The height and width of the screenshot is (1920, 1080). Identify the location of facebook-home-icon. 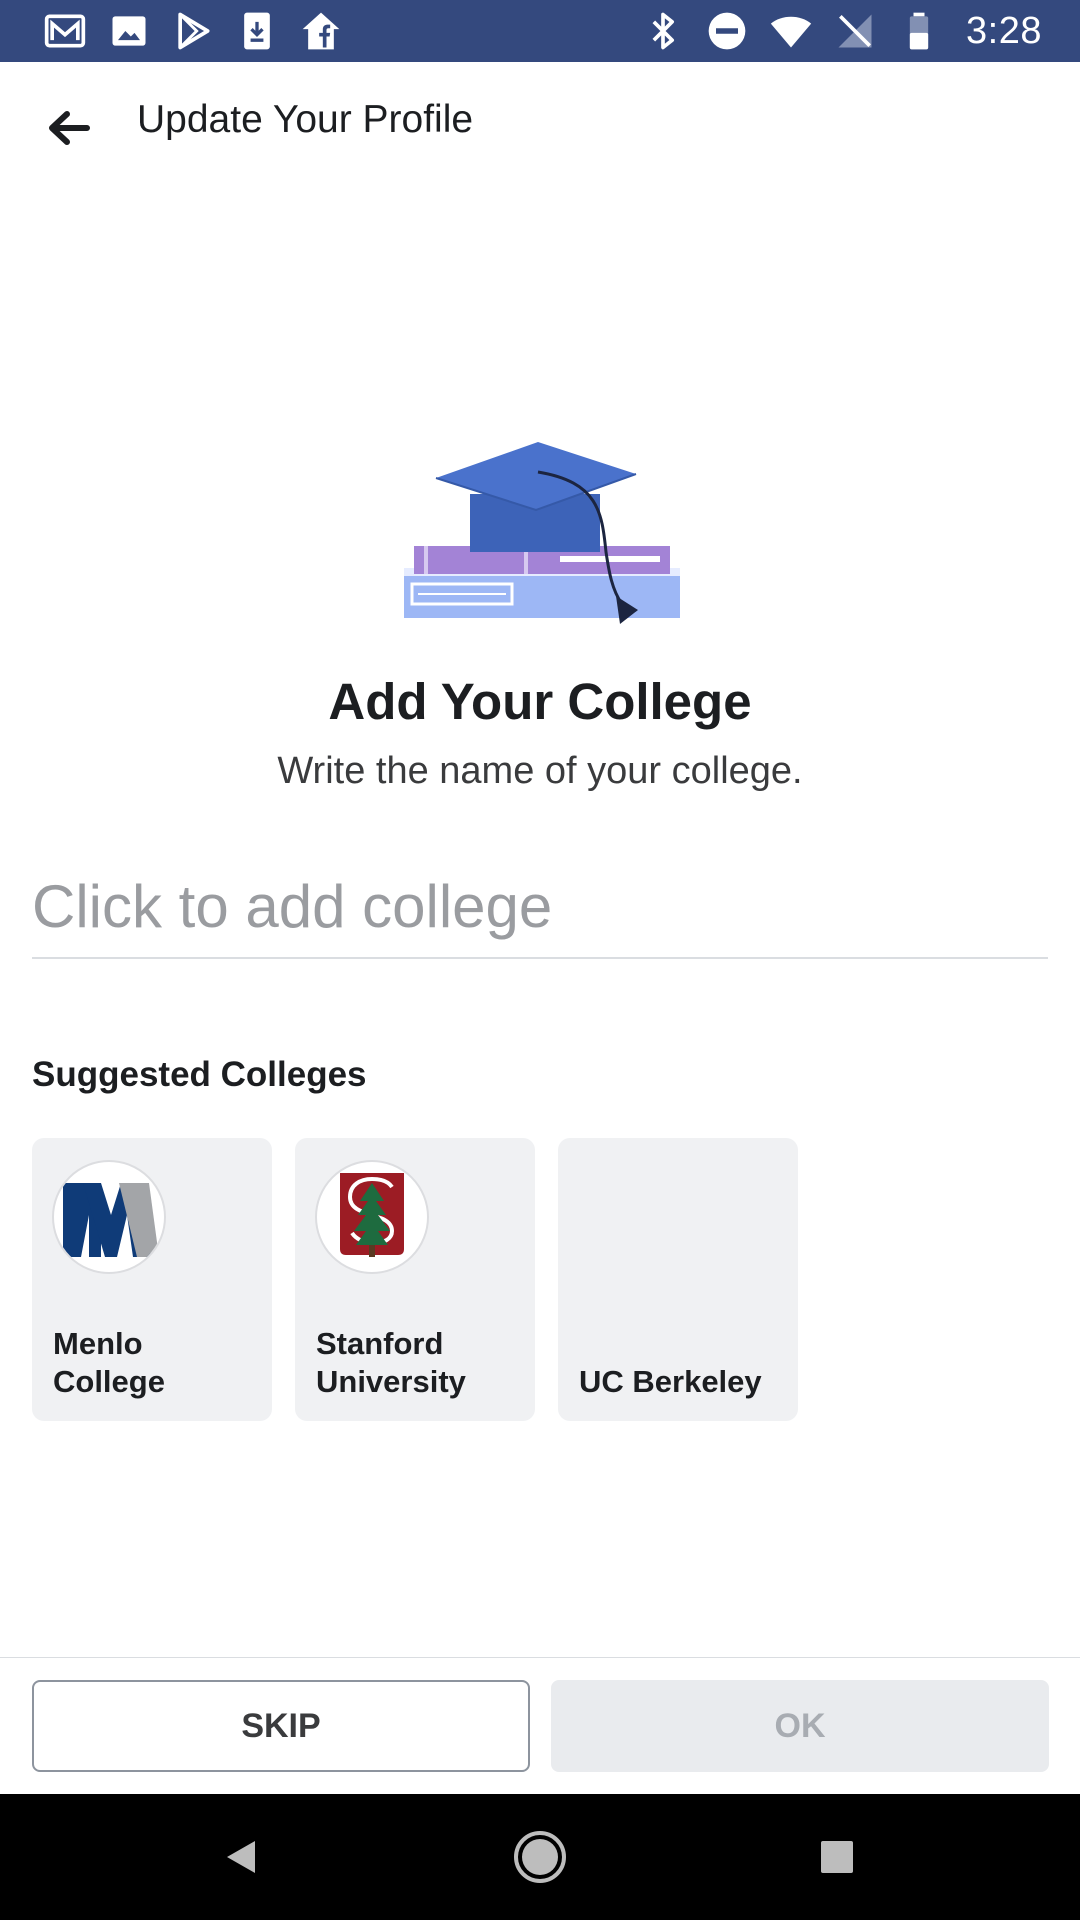
(321, 31).